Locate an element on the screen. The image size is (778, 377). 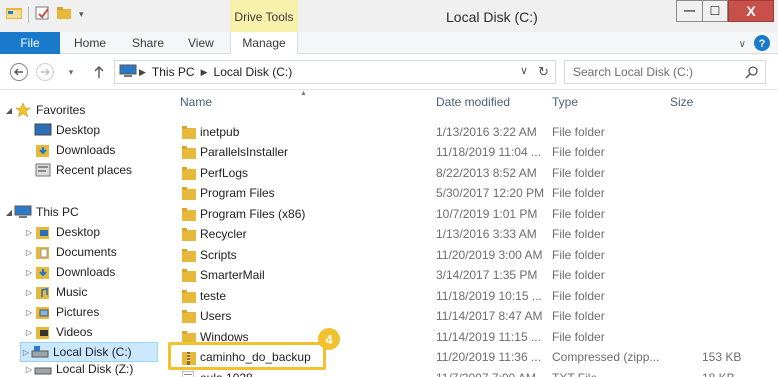
nav-label: Recent places is located at coordinates (94, 170).